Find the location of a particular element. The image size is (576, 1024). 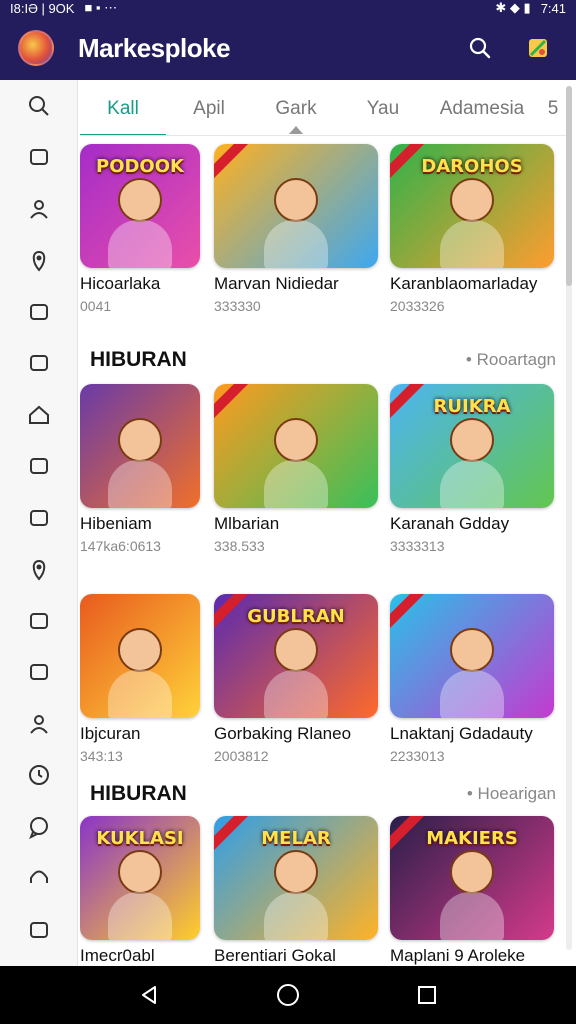

app-card: Lnaktanj Gdadauty 2233013 is located at coordinates (475, 679).